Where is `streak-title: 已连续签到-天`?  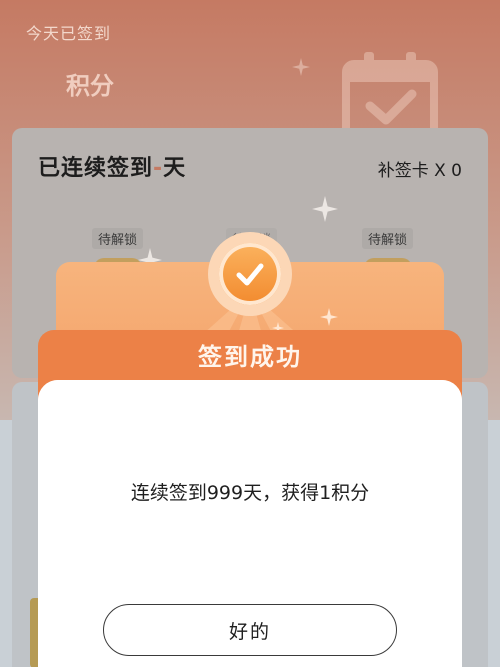
streak-title: 已连续签到-天 is located at coordinates (112, 166).